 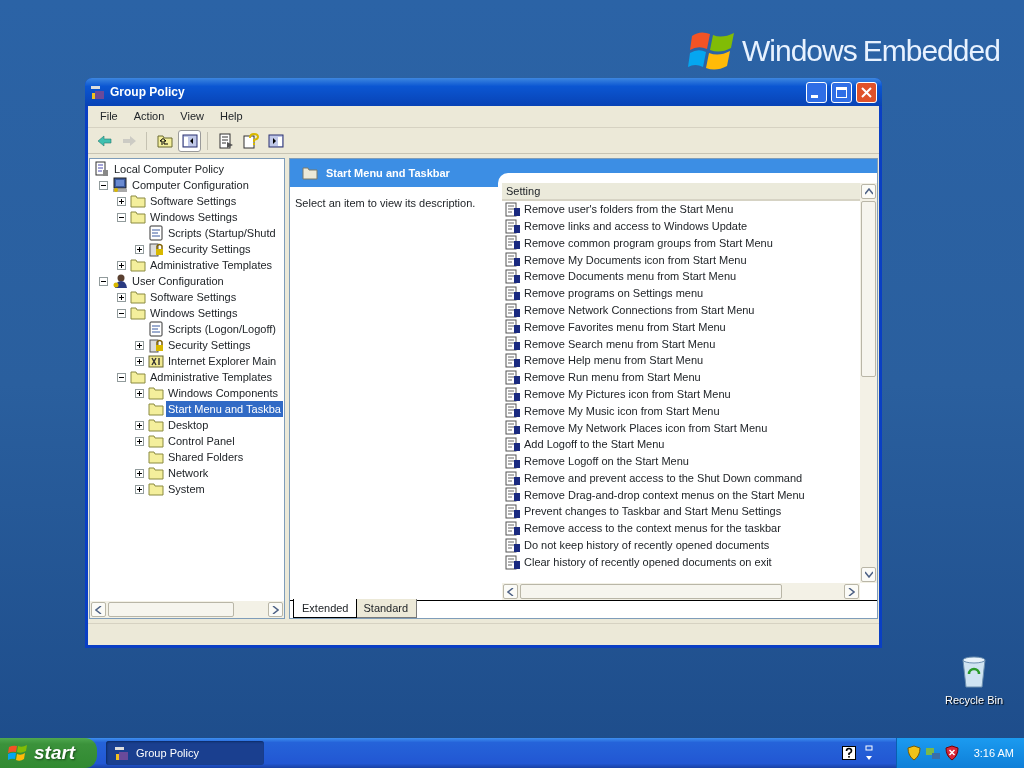 What do you see at coordinates (222, 361) in the screenshot?
I see `tree-item: Internet Explorer Main` at bounding box center [222, 361].